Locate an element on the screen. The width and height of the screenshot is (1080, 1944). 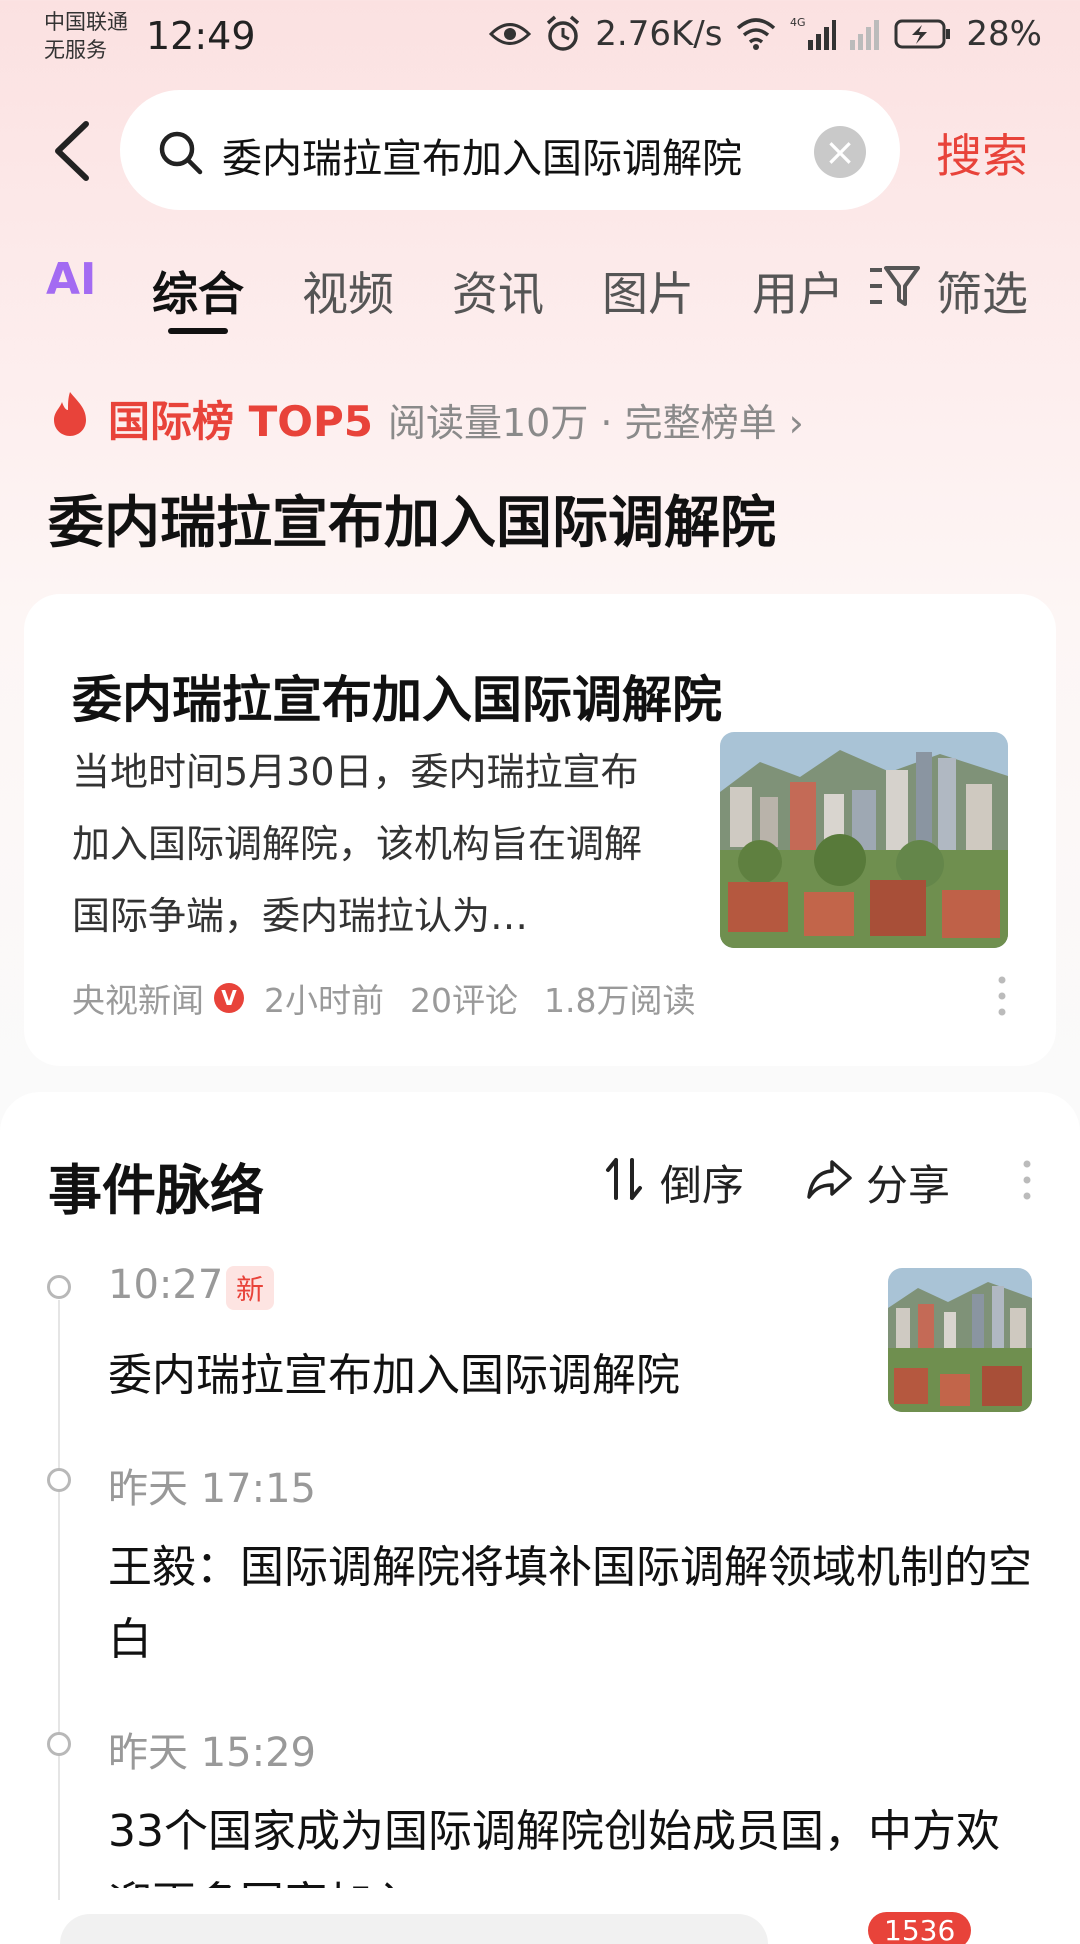
battery-icon is located at coordinates (922, 34).